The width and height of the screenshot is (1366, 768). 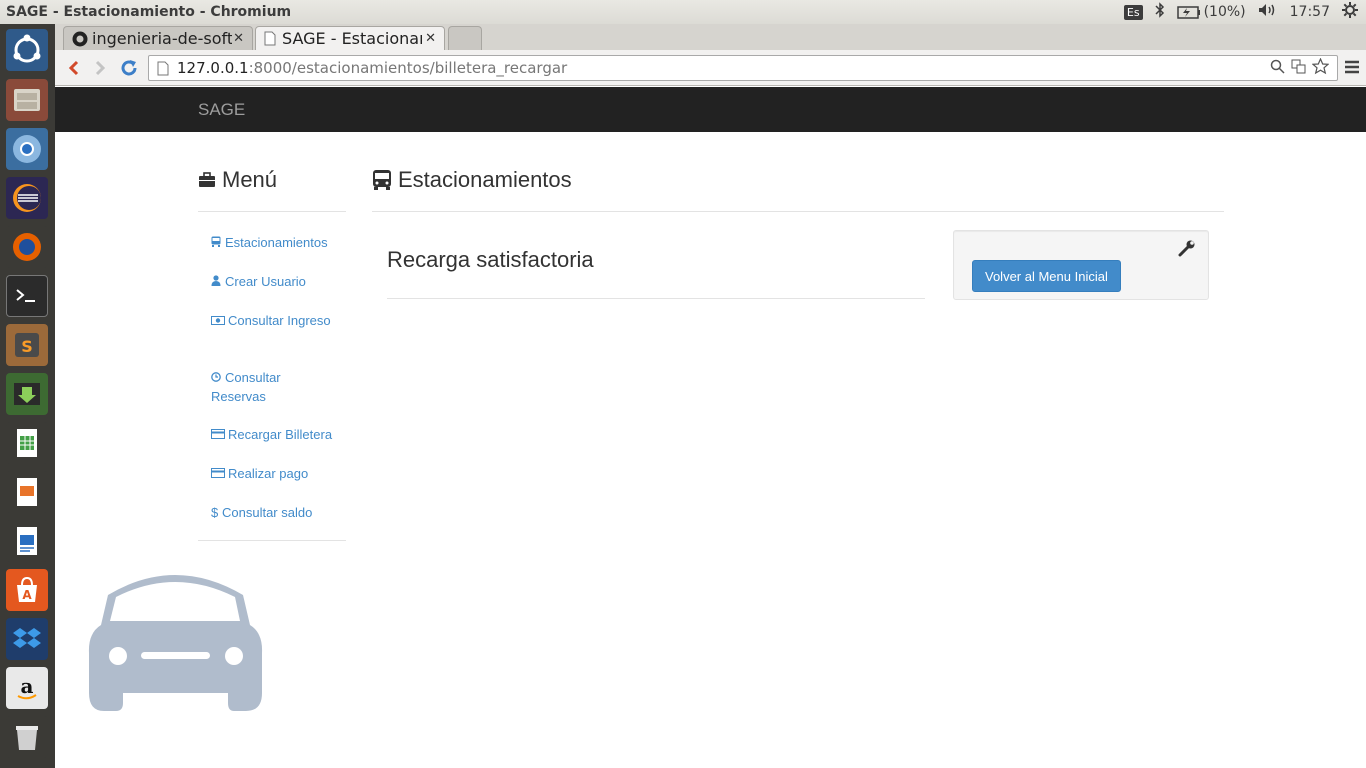 I want to click on system-settings-icon, so click(x=1350, y=12).